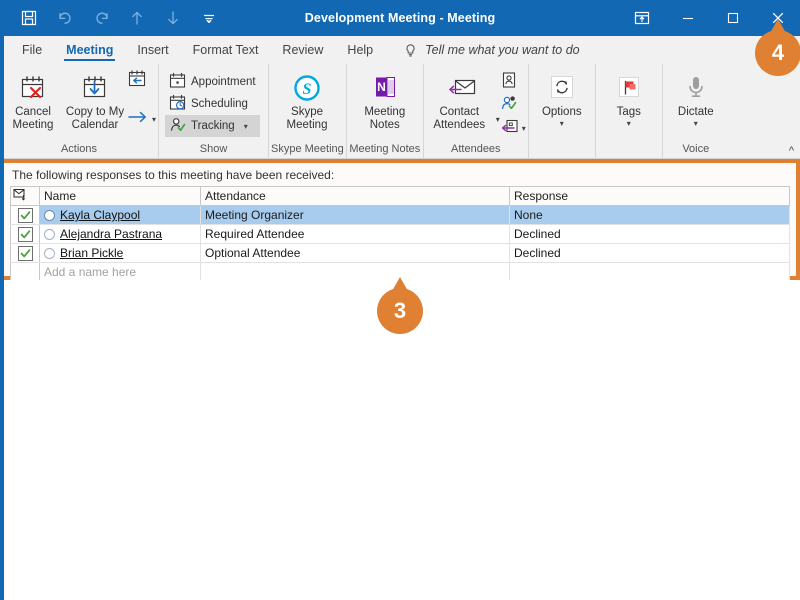 Image resolution: width=800 pixels, height=600 pixels. Describe the element at coordinates (513, 128) in the screenshot. I see `response-options-button: ▾` at that location.